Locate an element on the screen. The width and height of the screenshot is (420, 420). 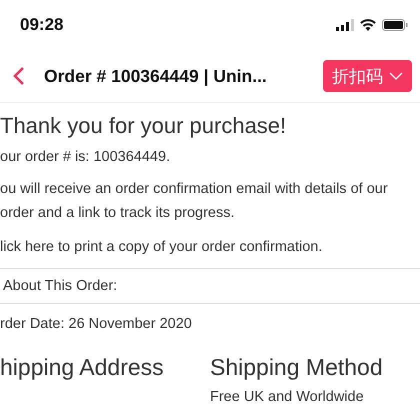
print-link: lick here to print a copy of your order confirmation. is located at coordinates (210, 247).